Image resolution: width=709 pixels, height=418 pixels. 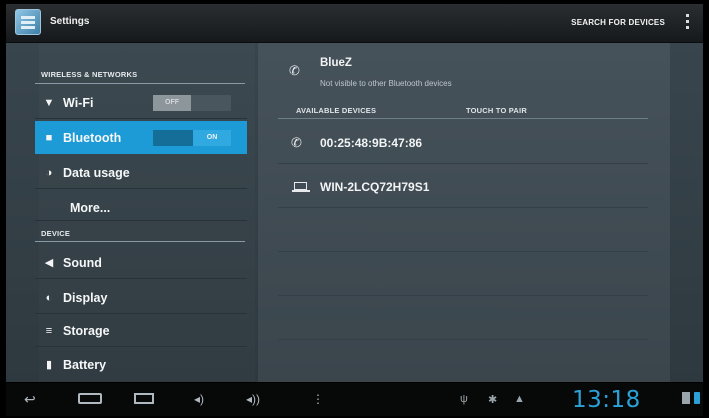 What do you see at coordinates (519, 399) in the screenshot?
I see `warning-icon: ▲` at bounding box center [519, 399].